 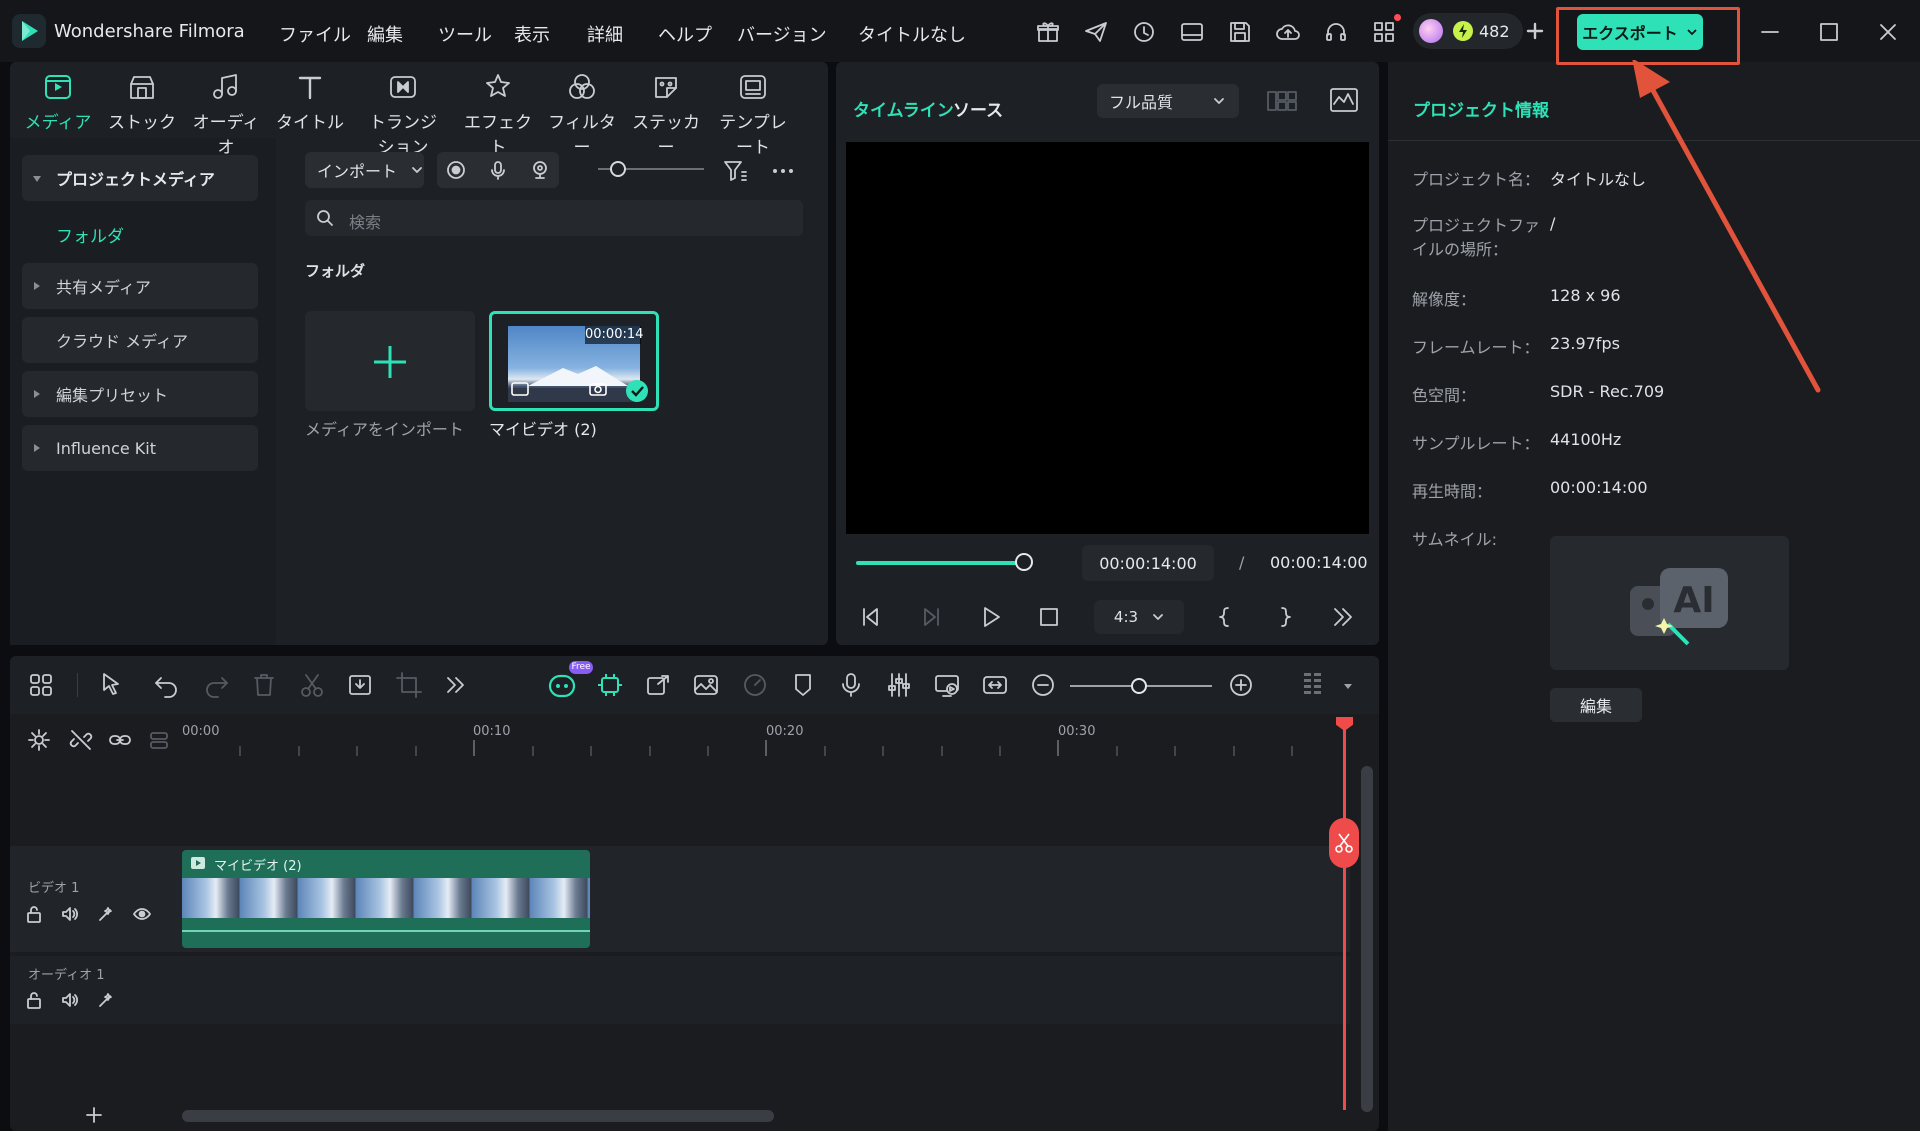 What do you see at coordinates (58, 101) in the screenshot?
I see `tab-media: メディア` at bounding box center [58, 101].